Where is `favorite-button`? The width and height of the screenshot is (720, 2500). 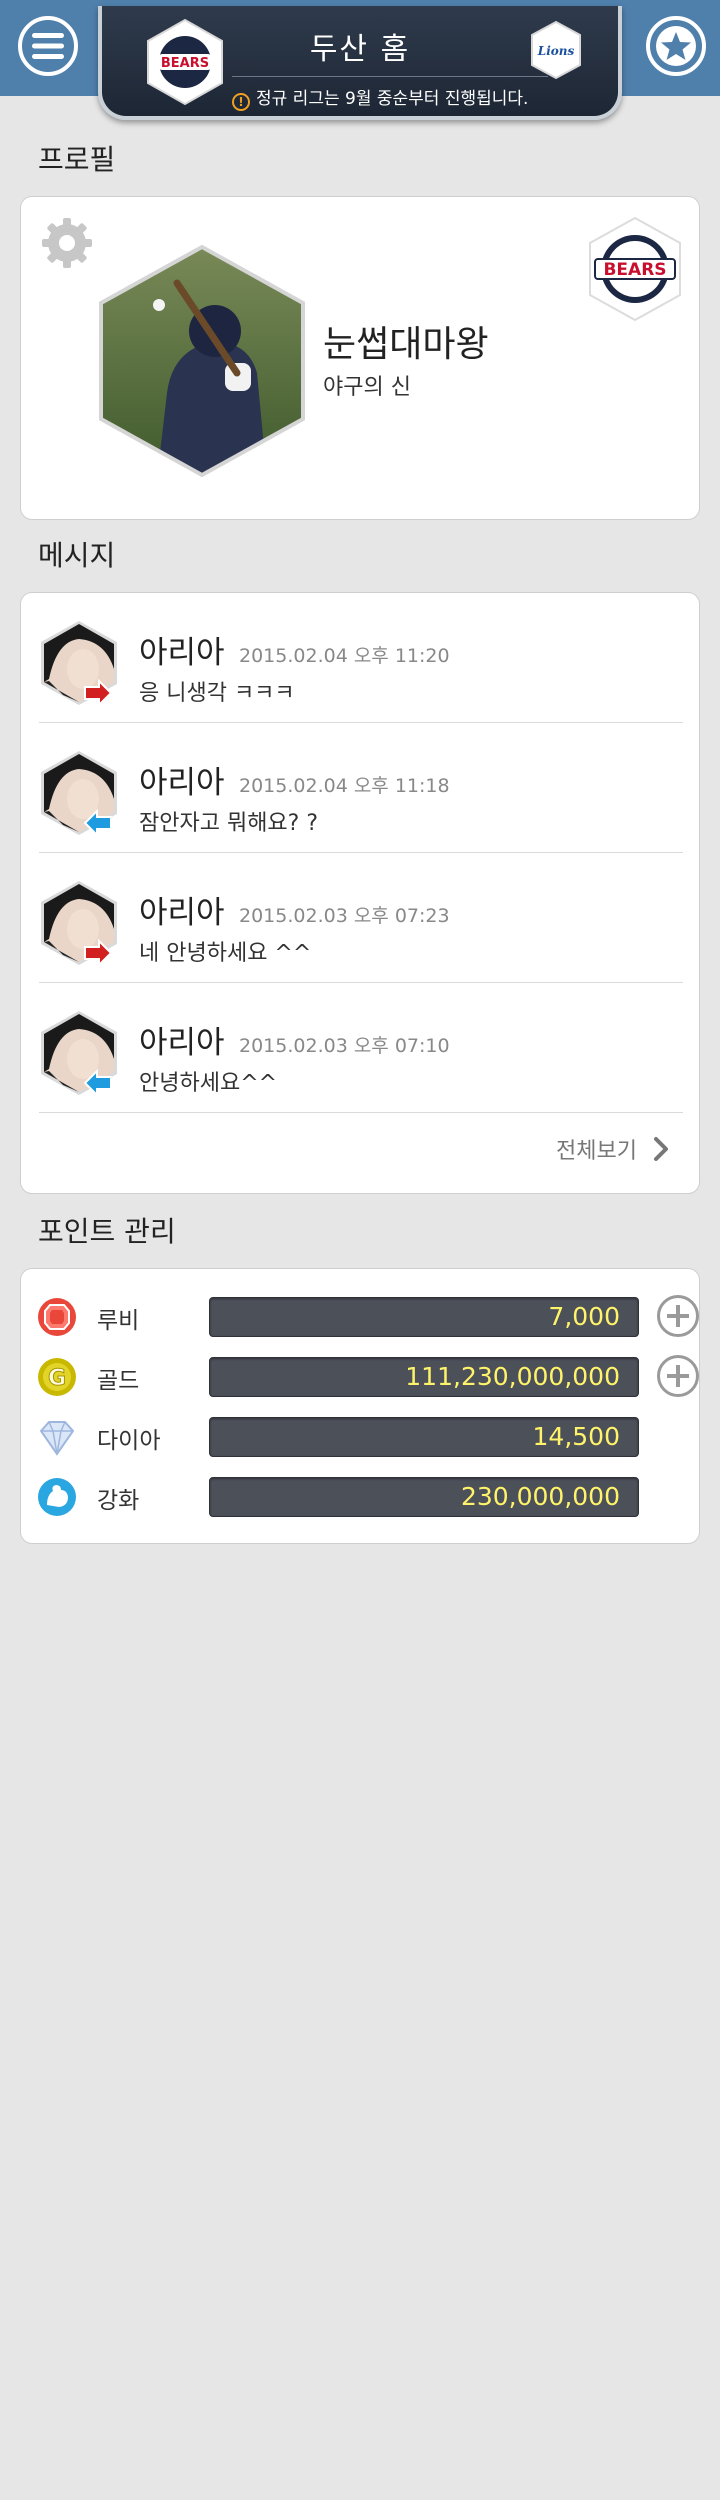
favorite-button is located at coordinates (676, 46).